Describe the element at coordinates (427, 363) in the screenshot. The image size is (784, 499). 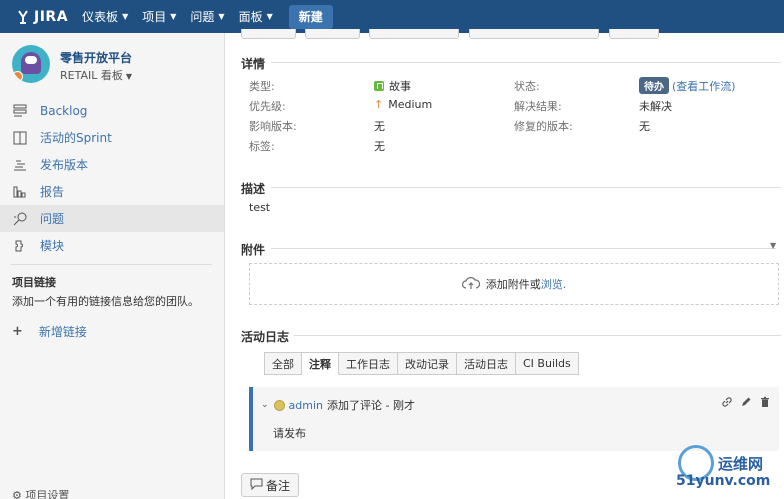
I see `tab-history: 改动记录` at that location.